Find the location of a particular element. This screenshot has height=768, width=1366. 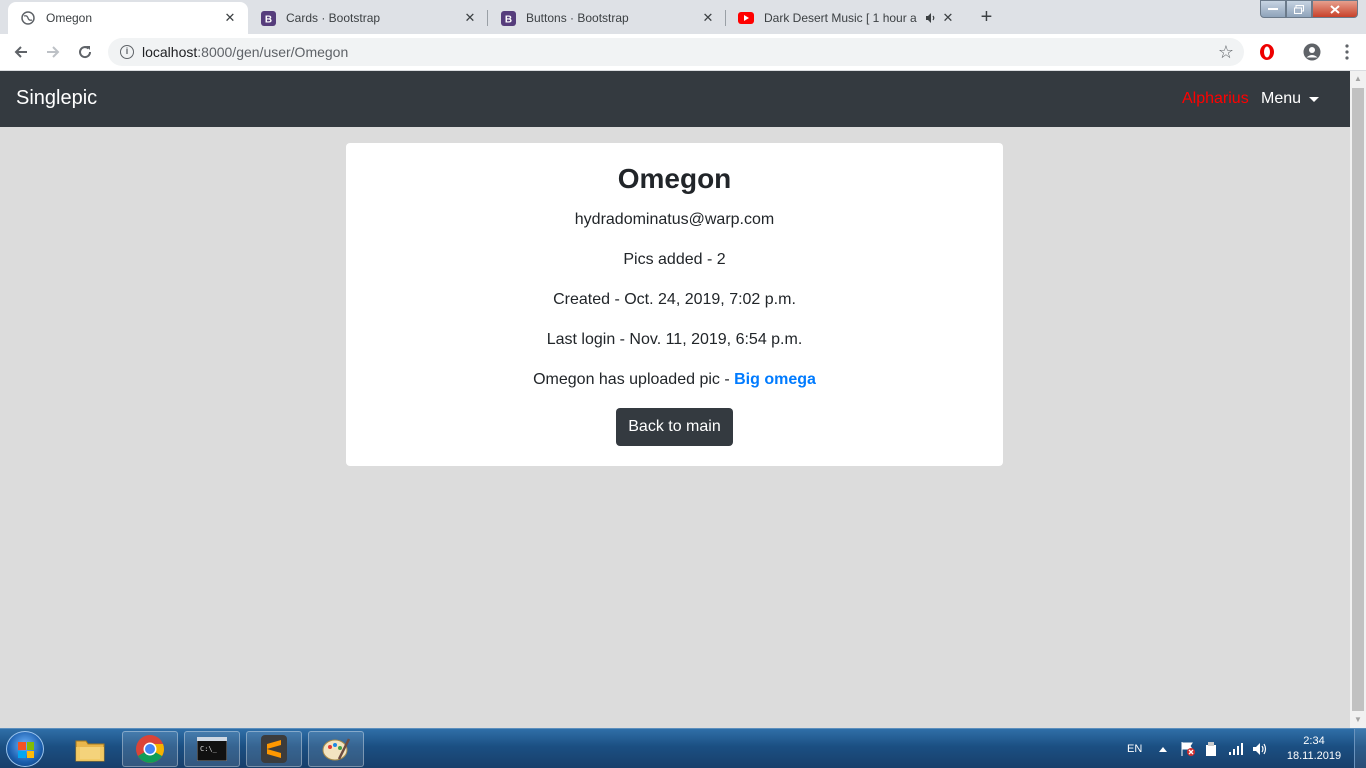

window-controls is located at coordinates (1313, 10).